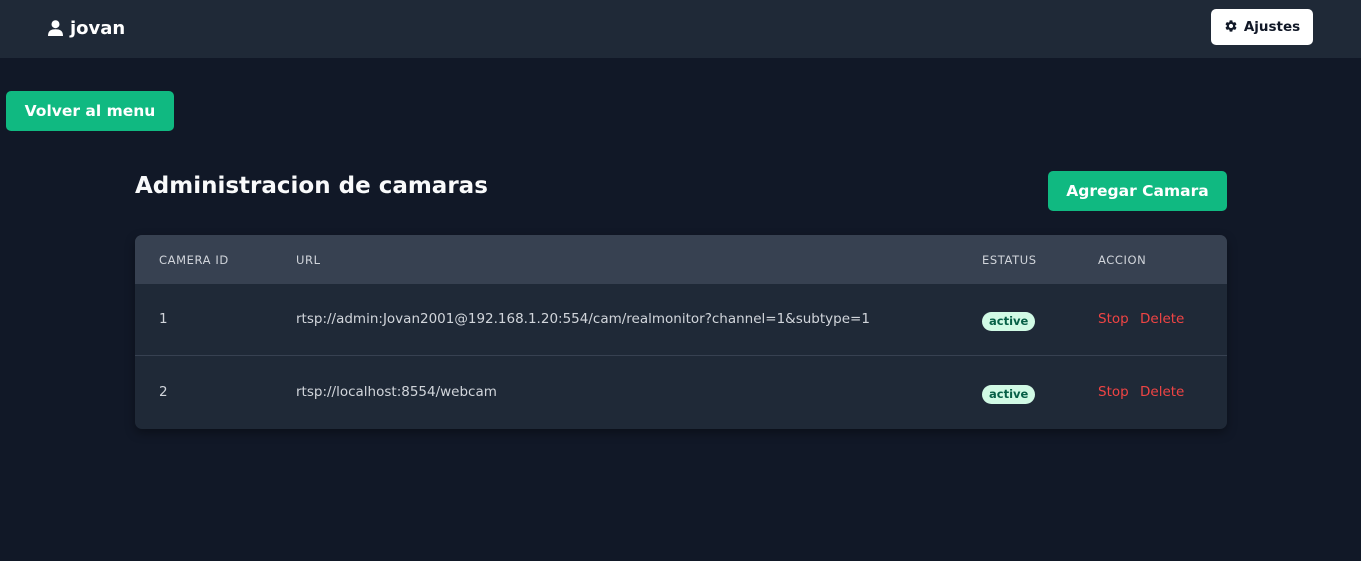 The width and height of the screenshot is (1361, 561). Describe the element at coordinates (98, 28) in the screenshot. I see `username: jovan` at that location.